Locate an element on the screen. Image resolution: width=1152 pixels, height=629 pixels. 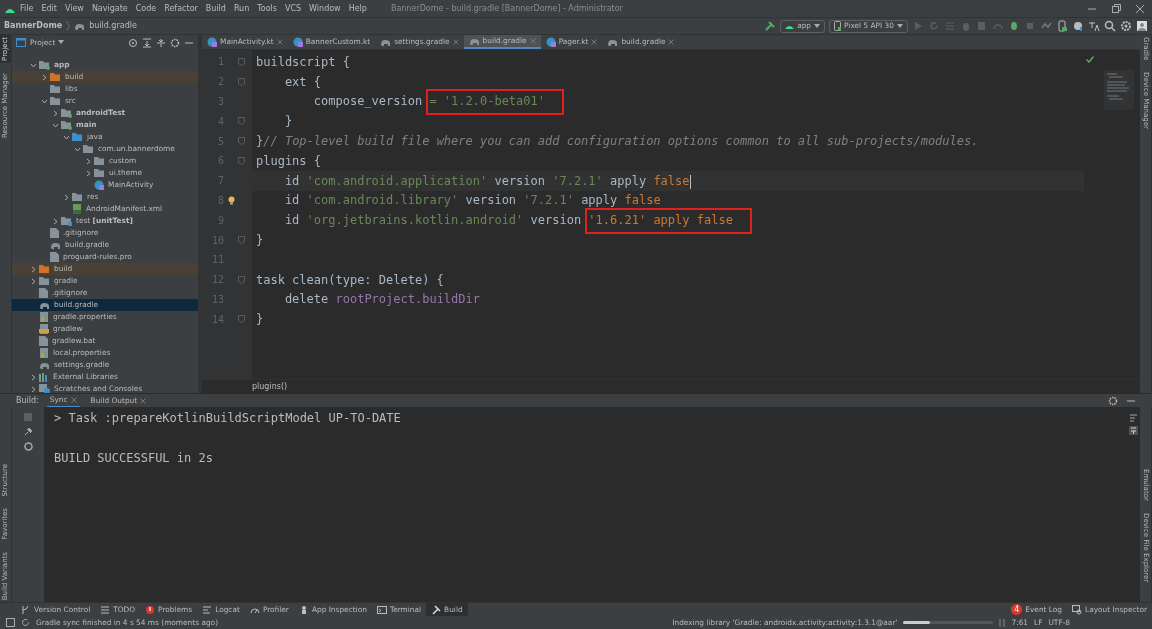
menu-item: Edit is located at coordinates (49, 8).